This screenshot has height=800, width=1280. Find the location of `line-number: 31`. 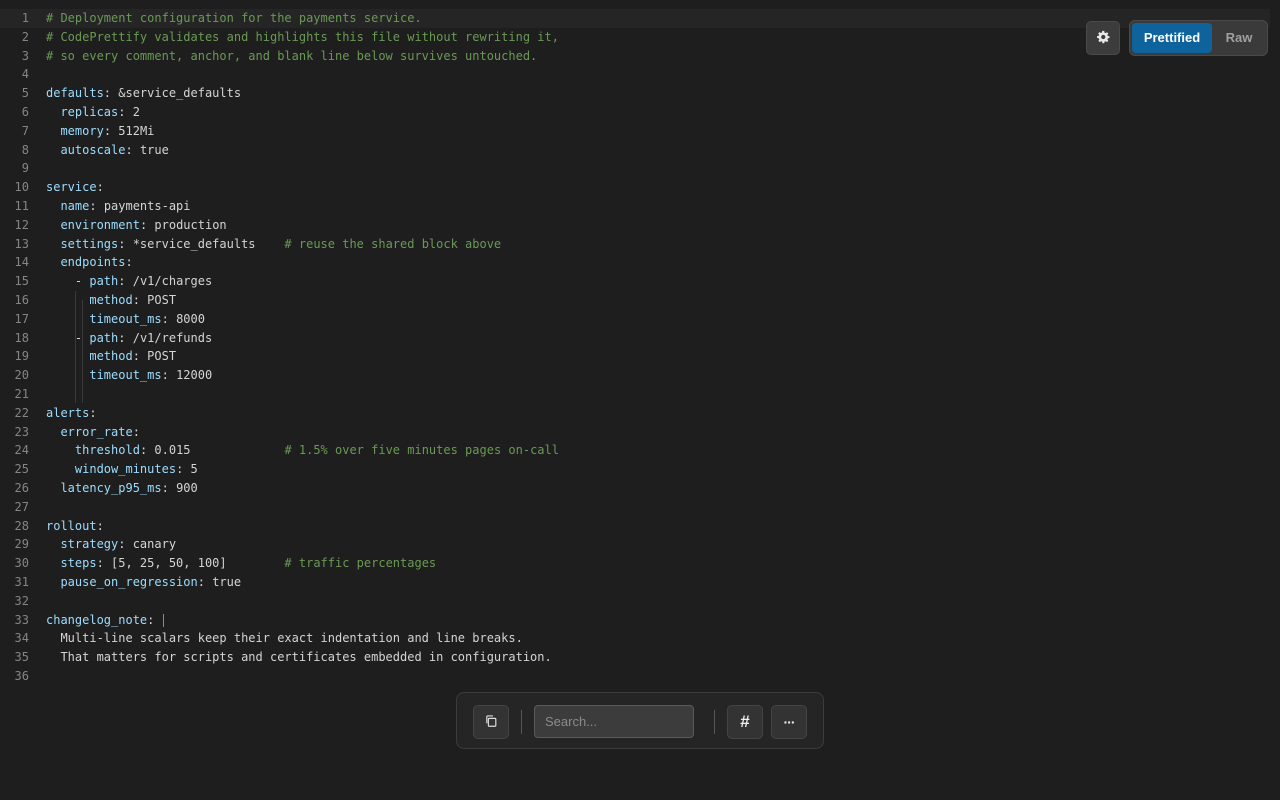

line-number: 31 is located at coordinates (21, 581).